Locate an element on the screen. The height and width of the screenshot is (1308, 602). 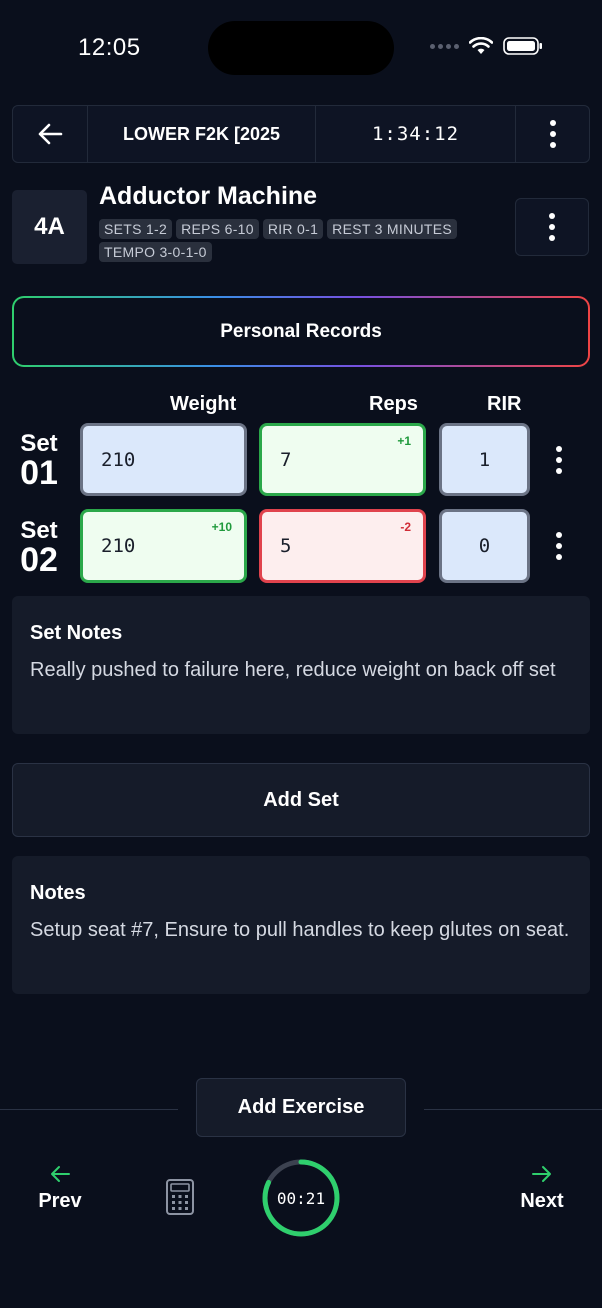
set-1-rir-value: 1 is located at coordinates (484, 459).